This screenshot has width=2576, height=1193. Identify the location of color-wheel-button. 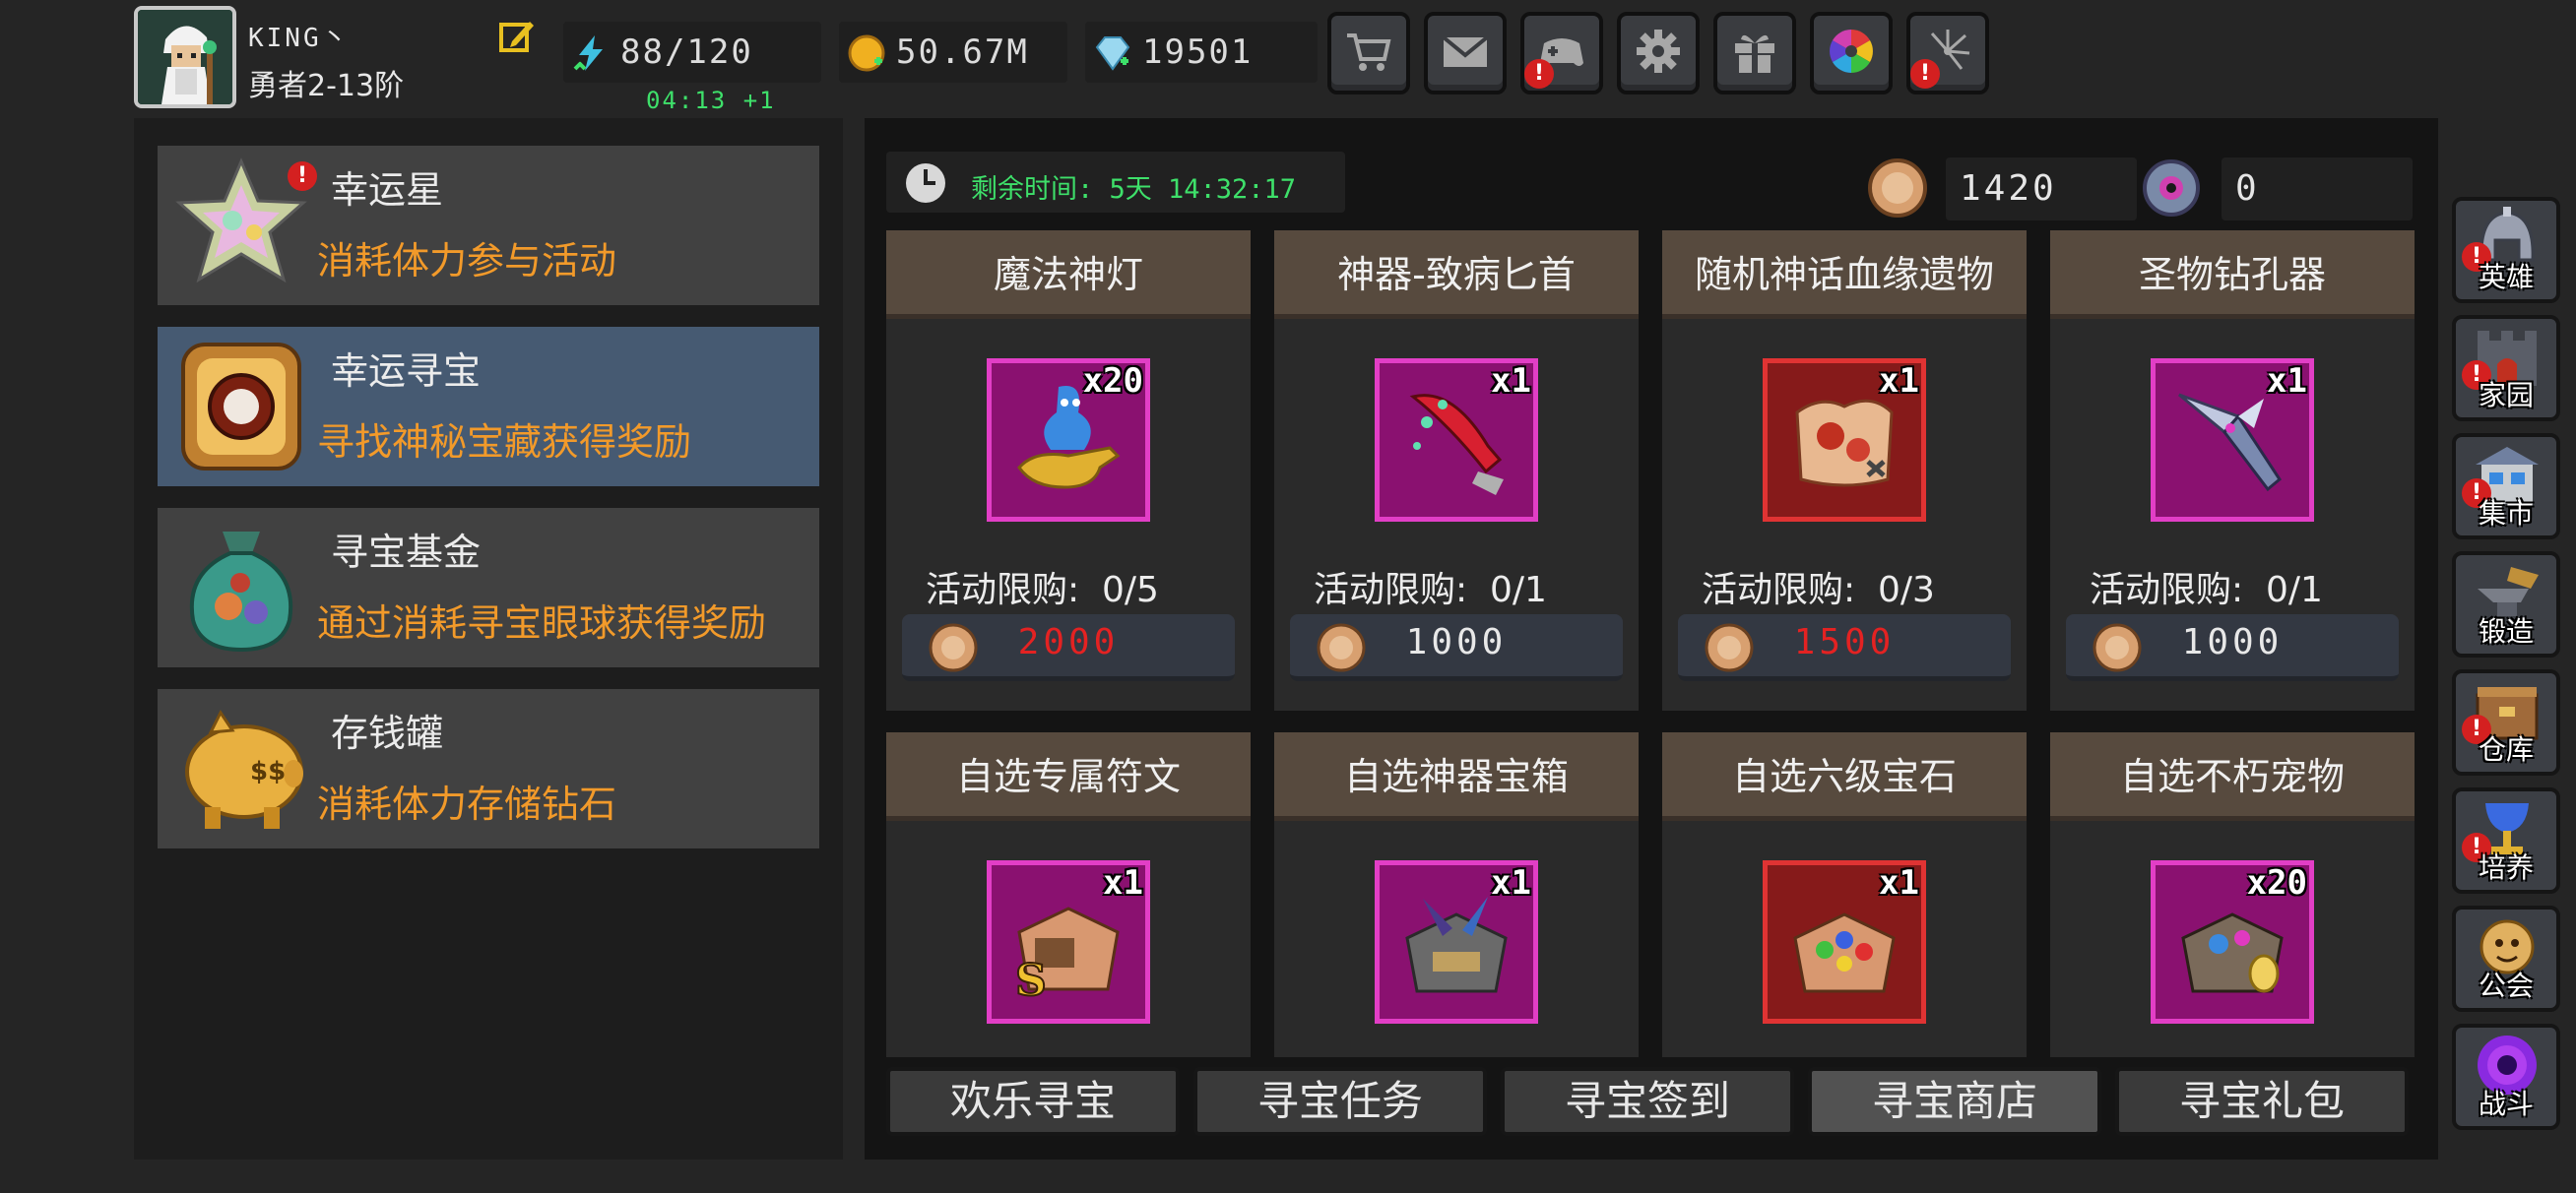
(1851, 53).